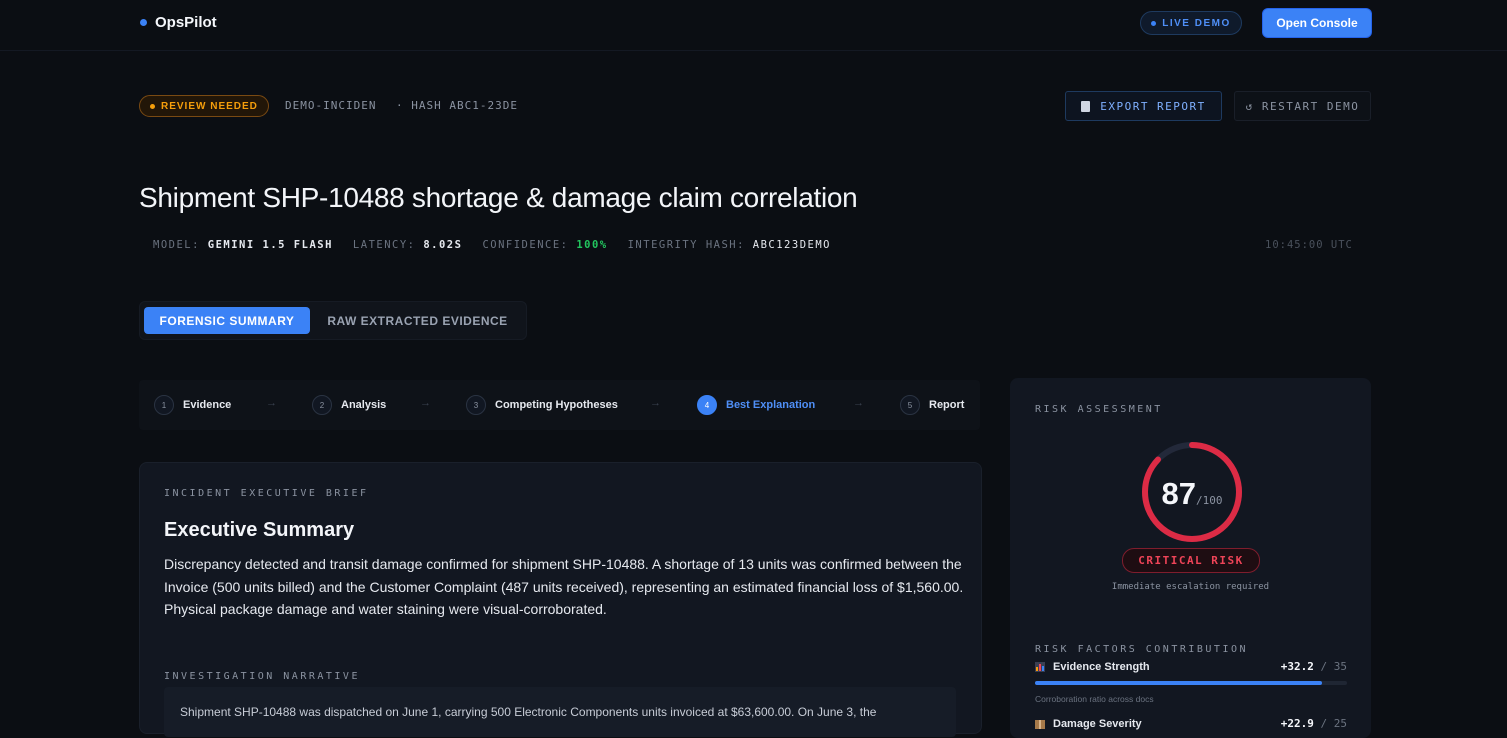 The image size is (1507, 738). Describe the element at coordinates (1086, 106) in the screenshot. I see `document-icon` at that location.